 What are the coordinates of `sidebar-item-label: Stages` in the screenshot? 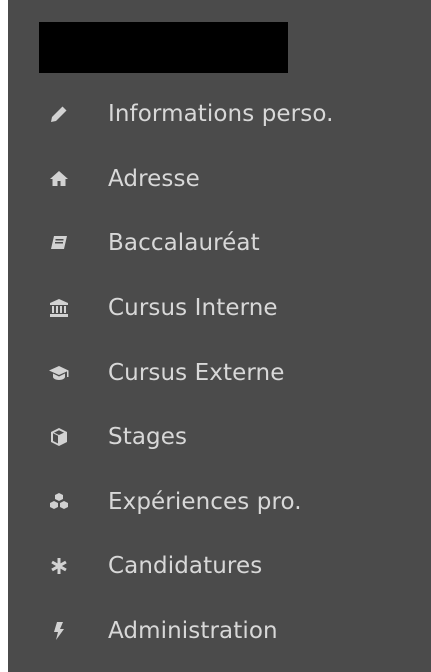 It's located at (148, 437).